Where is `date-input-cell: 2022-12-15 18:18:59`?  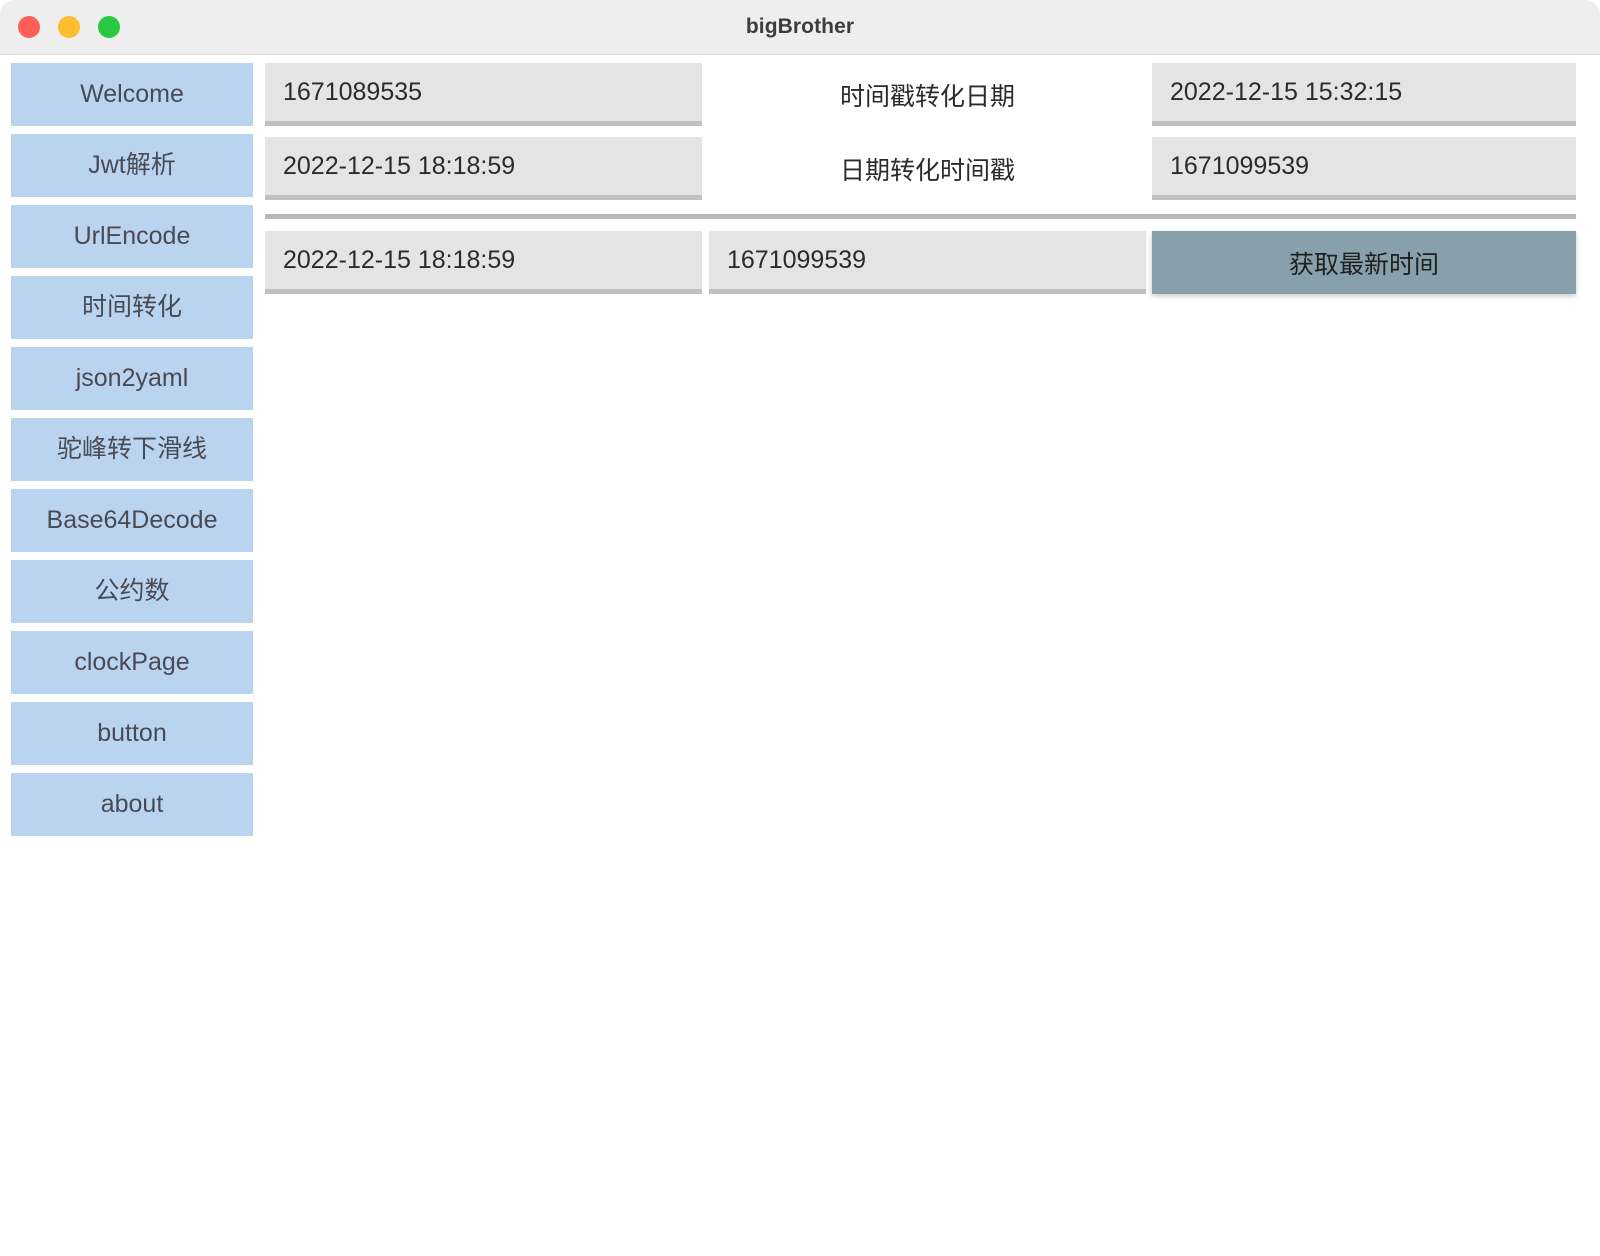
date-input-cell: 2022-12-15 18:18:59 is located at coordinates (483, 168).